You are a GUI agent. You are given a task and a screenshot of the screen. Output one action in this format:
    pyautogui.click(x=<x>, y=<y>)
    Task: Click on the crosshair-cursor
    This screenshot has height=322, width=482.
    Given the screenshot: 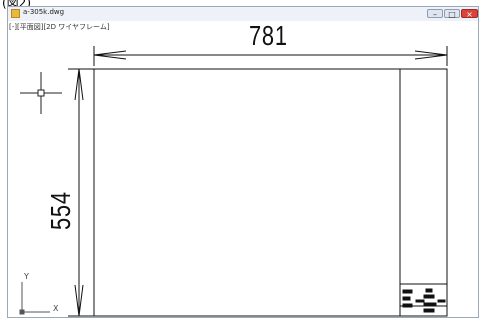 What is the action you would take?
    pyautogui.click(x=41, y=93)
    